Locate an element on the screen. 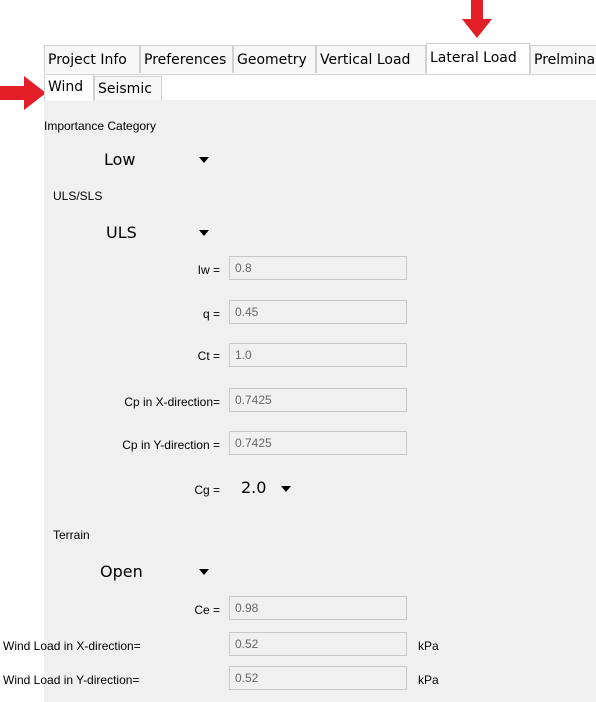 Image resolution: width=596 pixels, height=702 pixels. terrain-label: Terrain is located at coordinates (71, 535).